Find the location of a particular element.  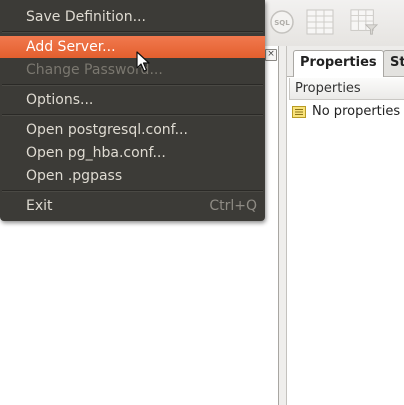

grid-filter-icon is located at coordinates (364, 22).